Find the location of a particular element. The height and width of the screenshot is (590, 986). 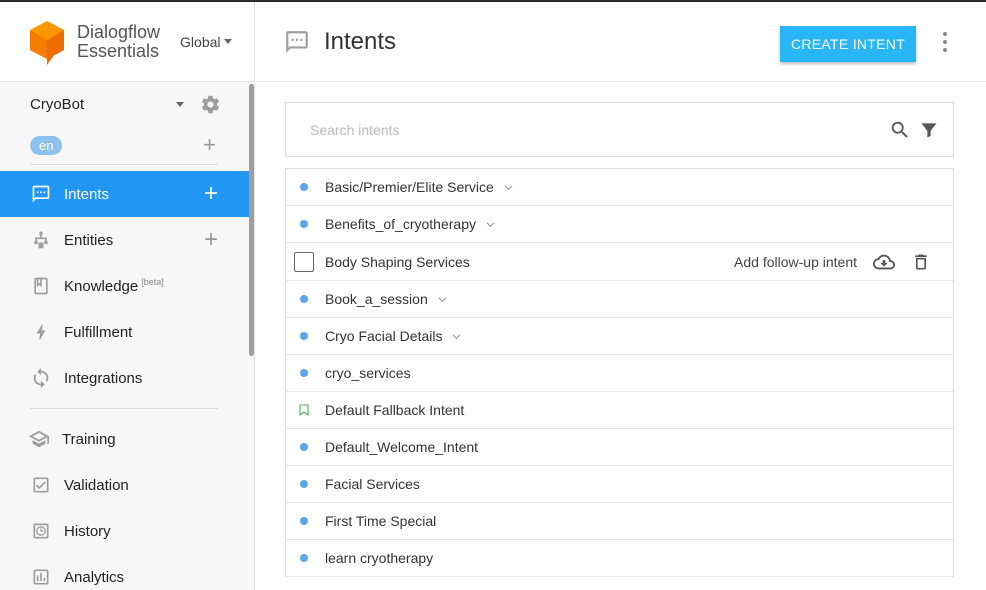

bar-chart-icon is located at coordinates (41, 577).